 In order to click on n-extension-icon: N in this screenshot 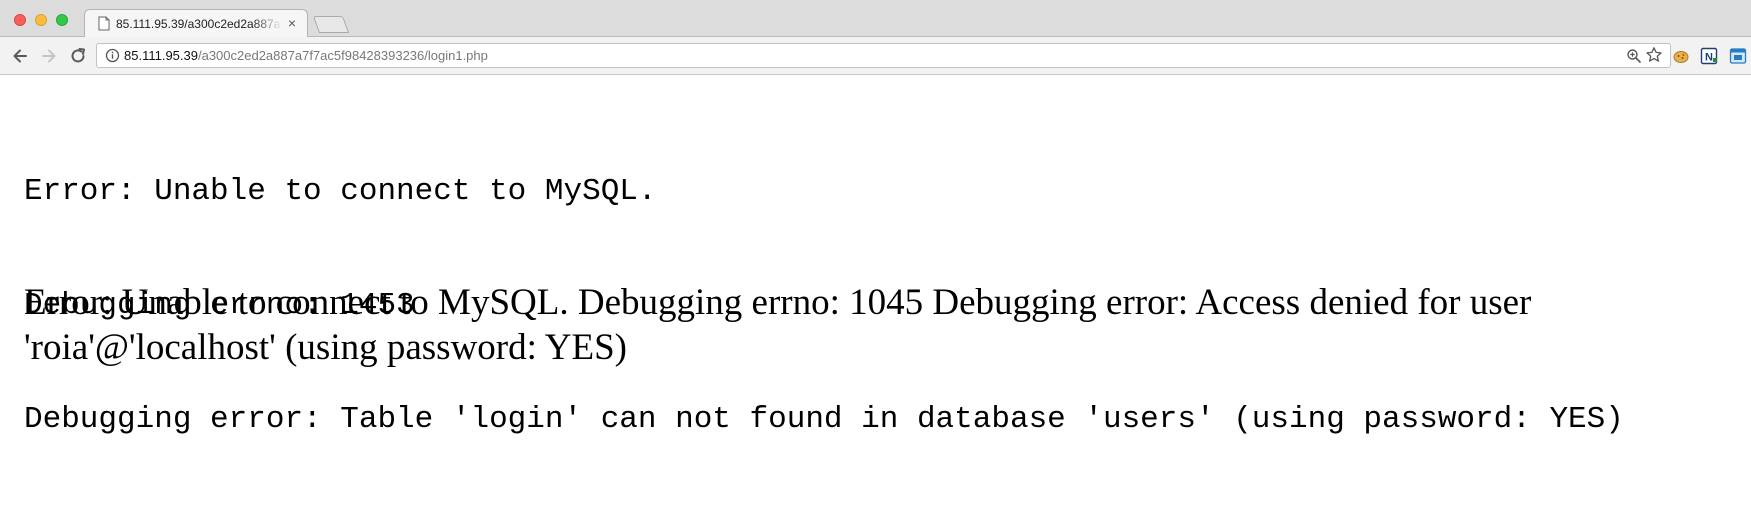, I will do `click(1709, 56)`.